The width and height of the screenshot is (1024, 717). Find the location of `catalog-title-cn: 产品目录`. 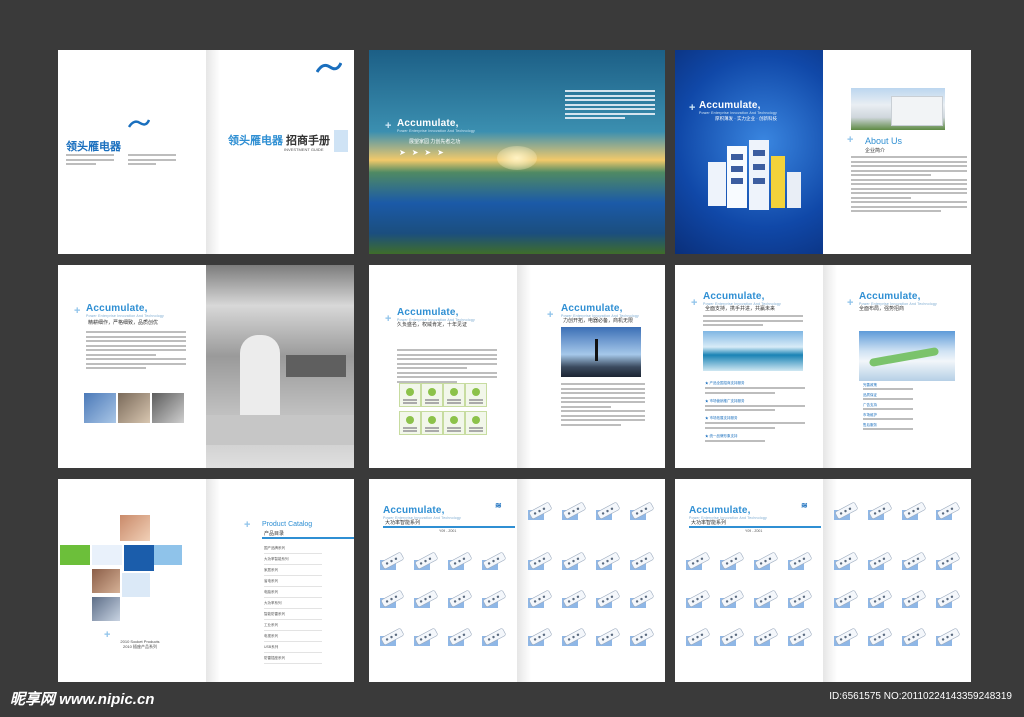

catalog-title-cn: 产品目录 is located at coordinates (274, 534).